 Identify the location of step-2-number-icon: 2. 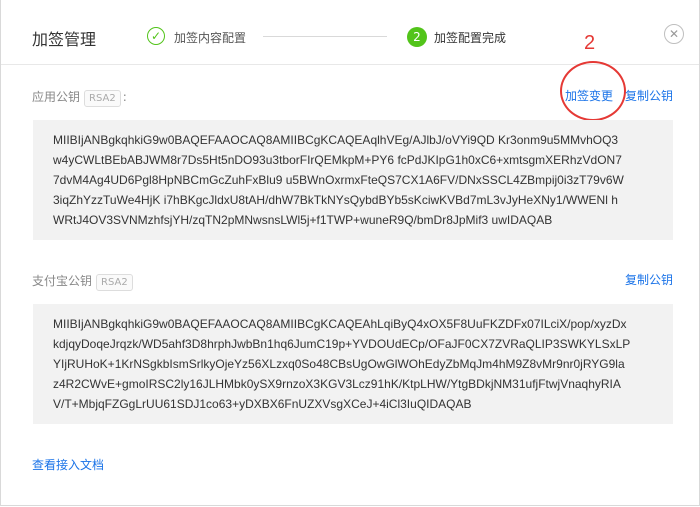
(417, 37).